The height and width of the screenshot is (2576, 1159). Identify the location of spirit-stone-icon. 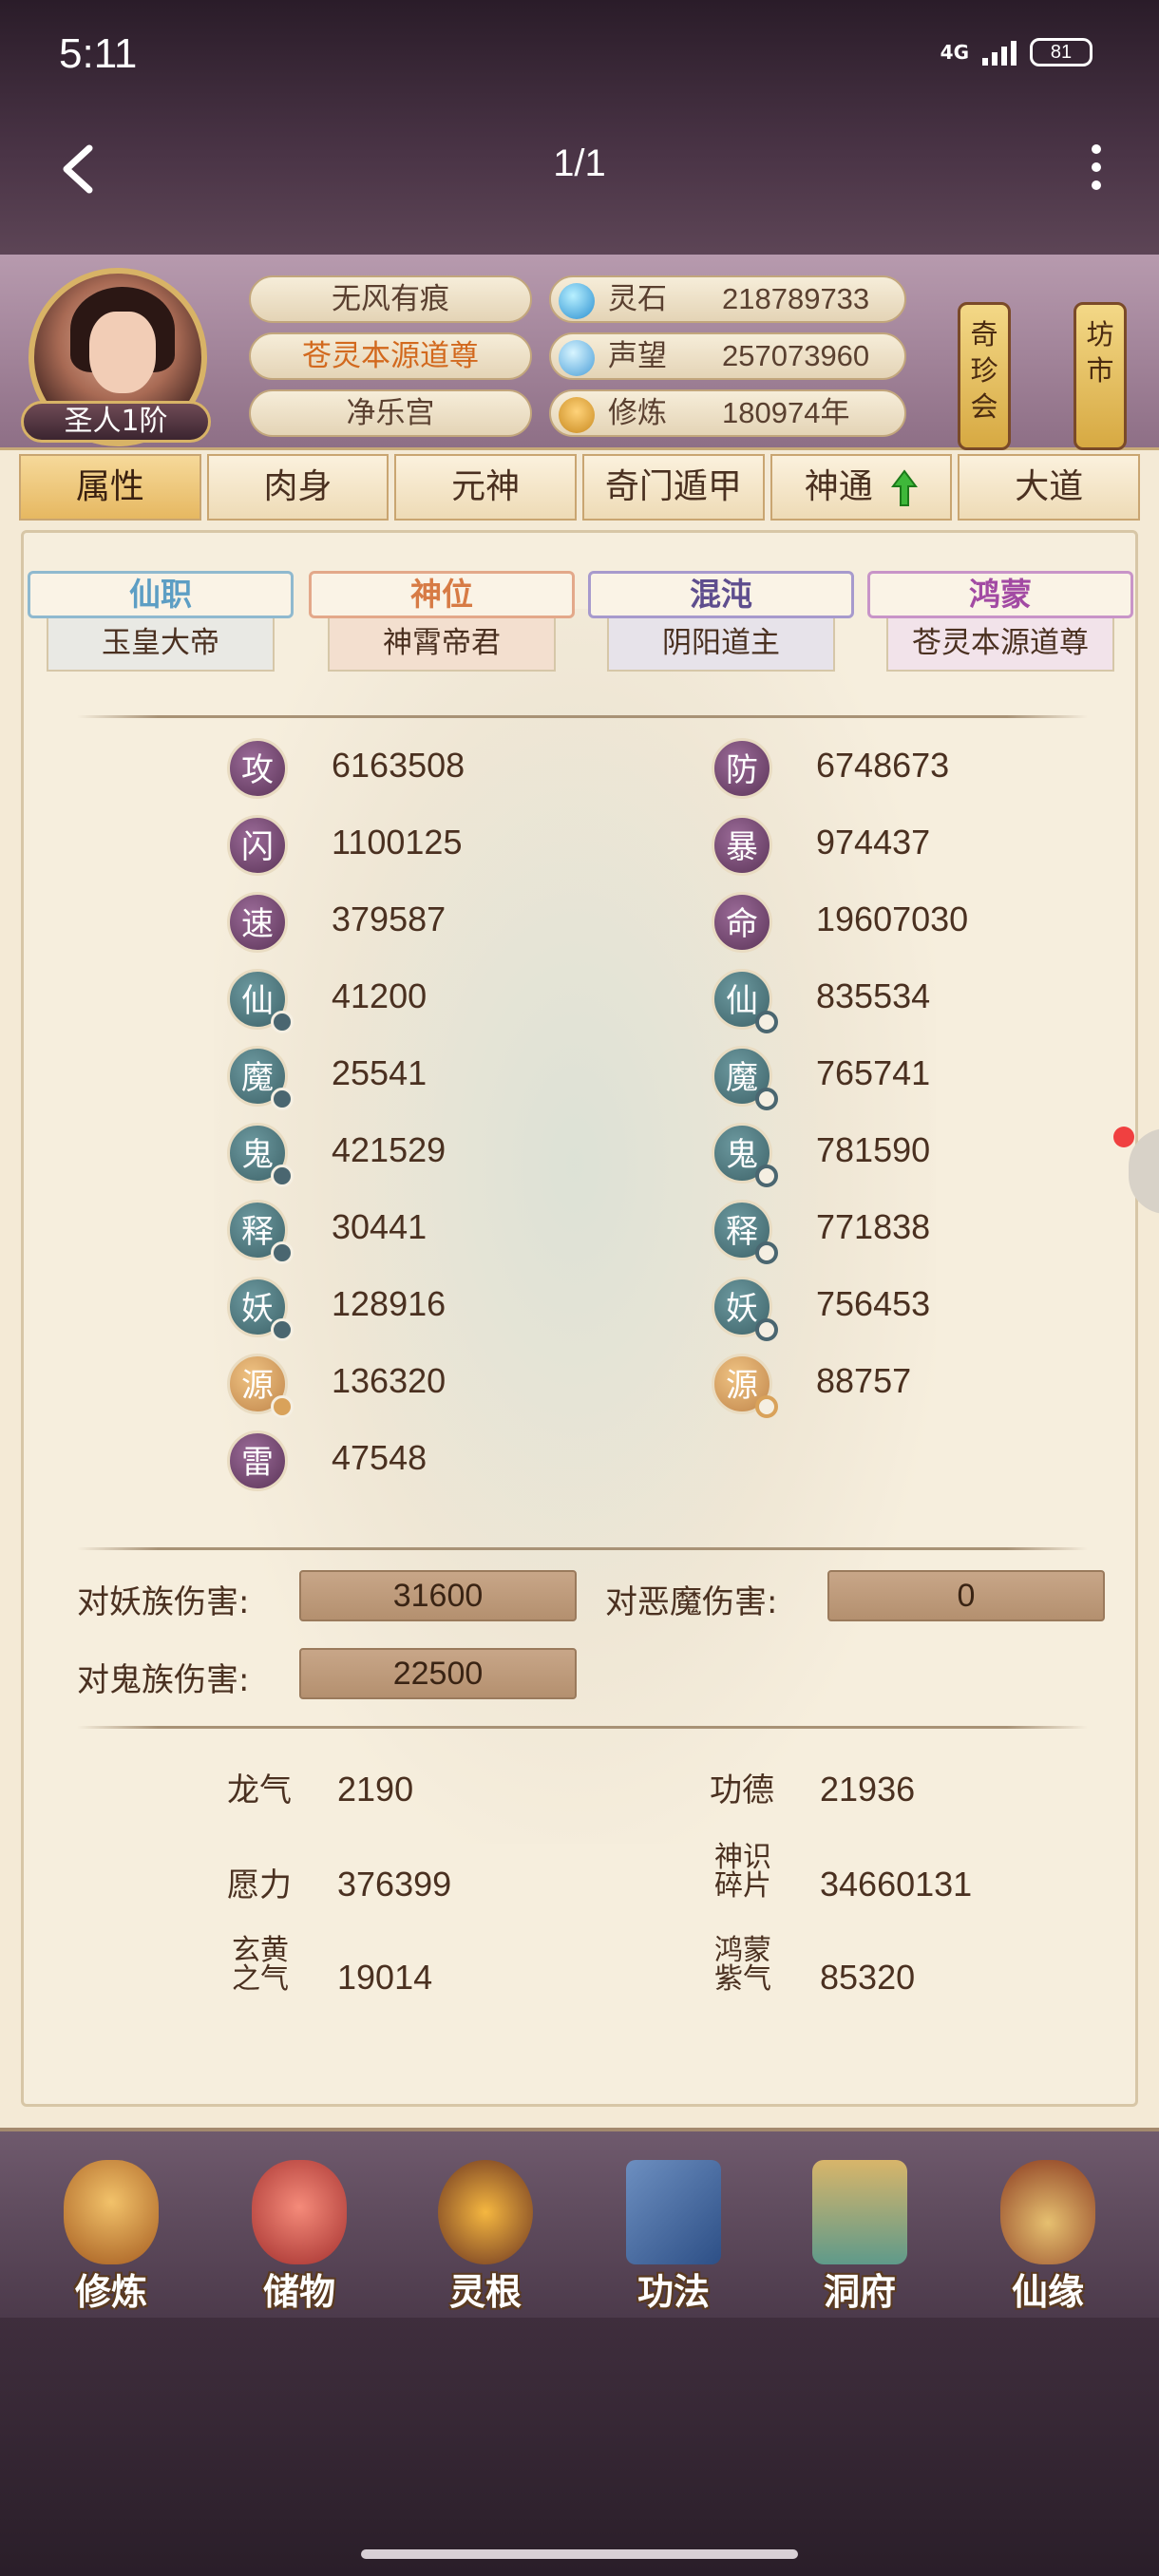
(577, 301).